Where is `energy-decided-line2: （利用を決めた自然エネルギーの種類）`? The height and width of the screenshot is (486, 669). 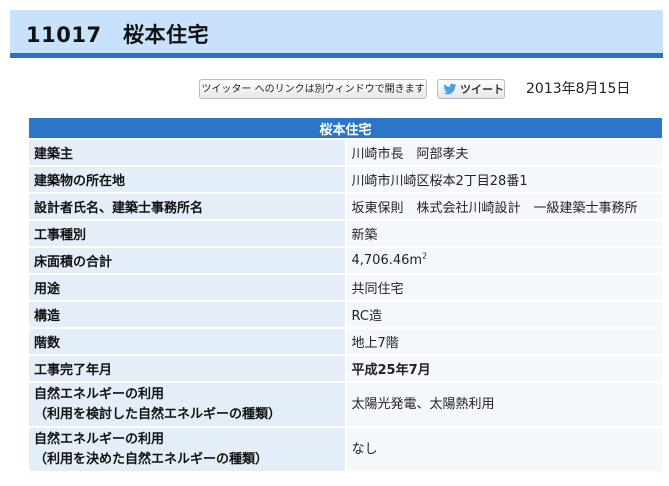
energy-decided-line2: （利用を決めた自然エネルギーの種類） is located at coordinates (151, 459).